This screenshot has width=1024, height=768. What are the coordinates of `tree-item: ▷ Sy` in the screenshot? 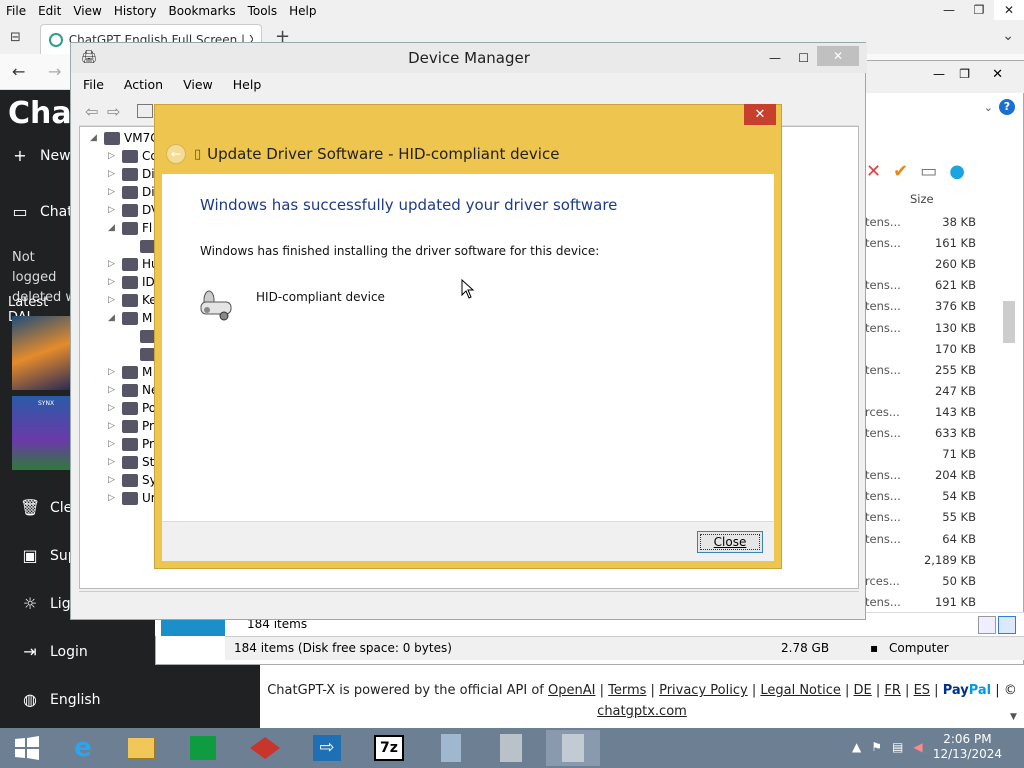 It's located at (132, 480).